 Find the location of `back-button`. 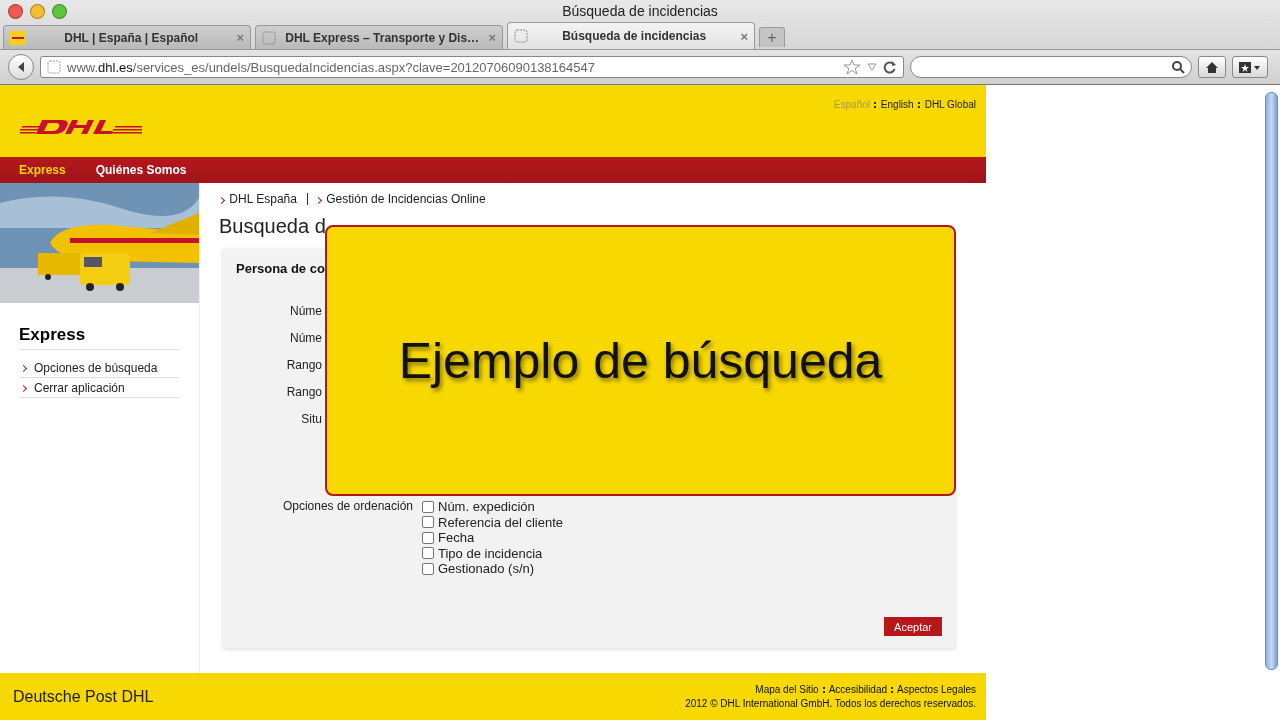

back-button is located at coordinates (21, 67).